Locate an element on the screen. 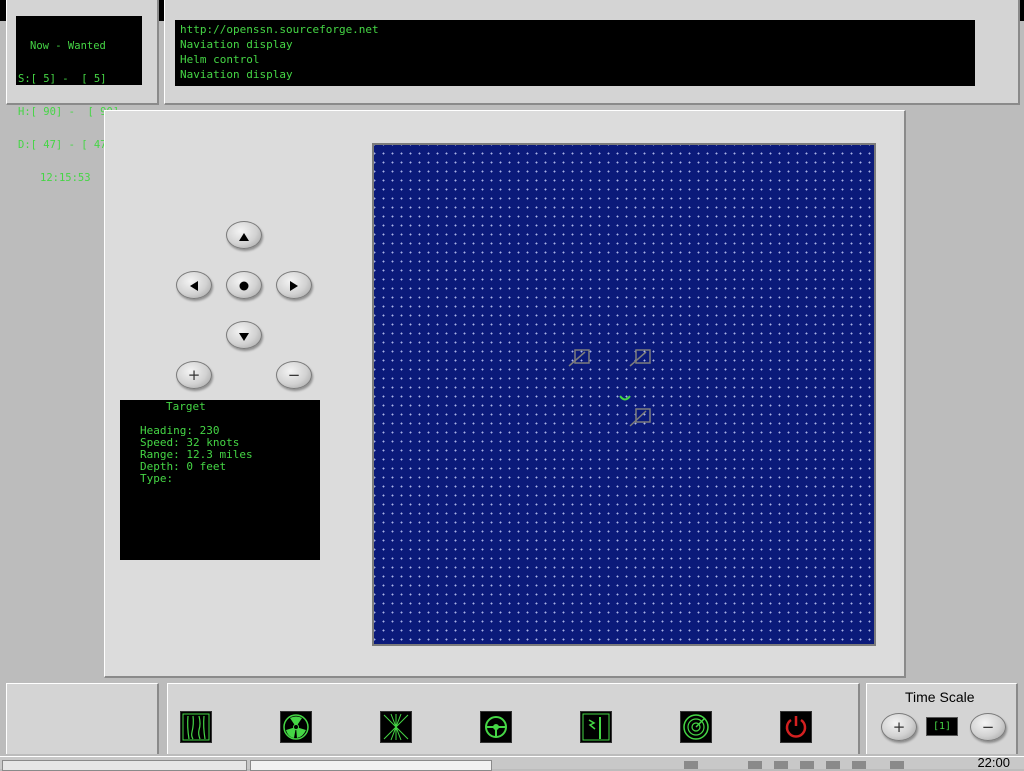 The width and height of the screenshot is (1024, 771). taskbar-item-active is located at coordinates (371, 765).